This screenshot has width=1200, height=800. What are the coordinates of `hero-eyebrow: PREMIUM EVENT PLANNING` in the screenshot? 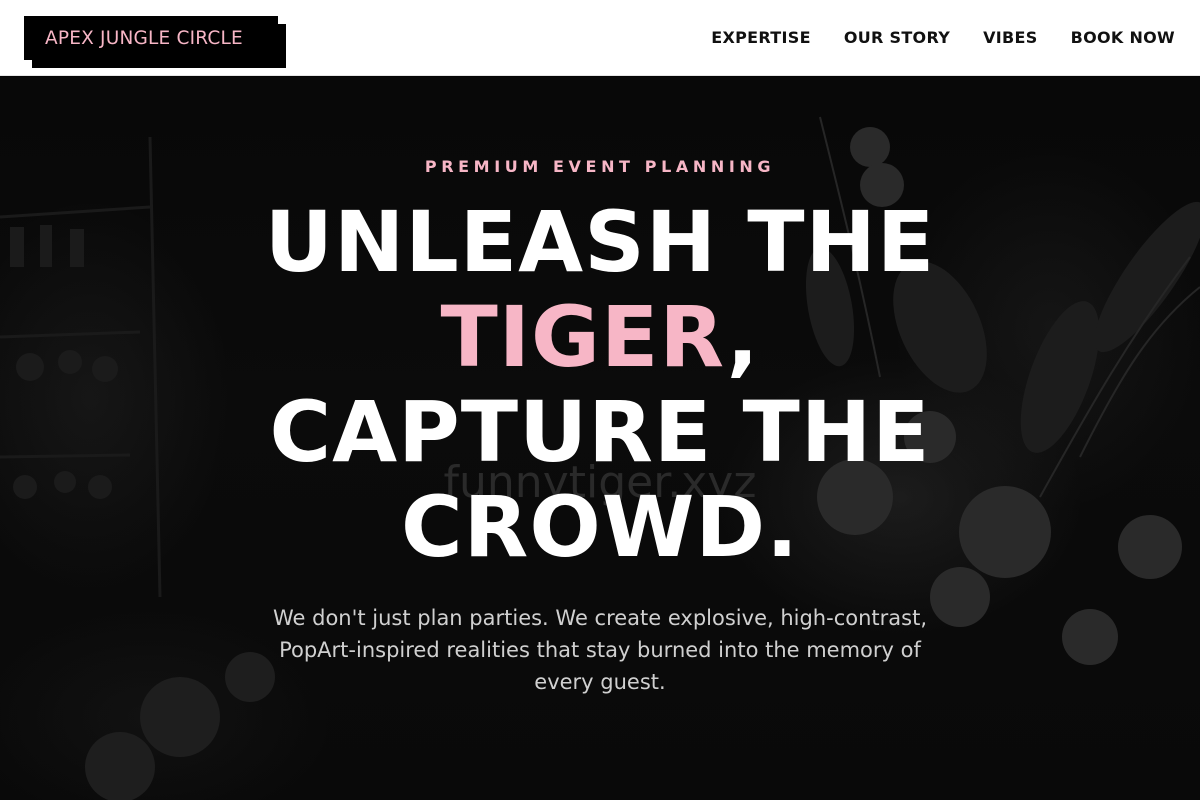 It's located at (600, 166).